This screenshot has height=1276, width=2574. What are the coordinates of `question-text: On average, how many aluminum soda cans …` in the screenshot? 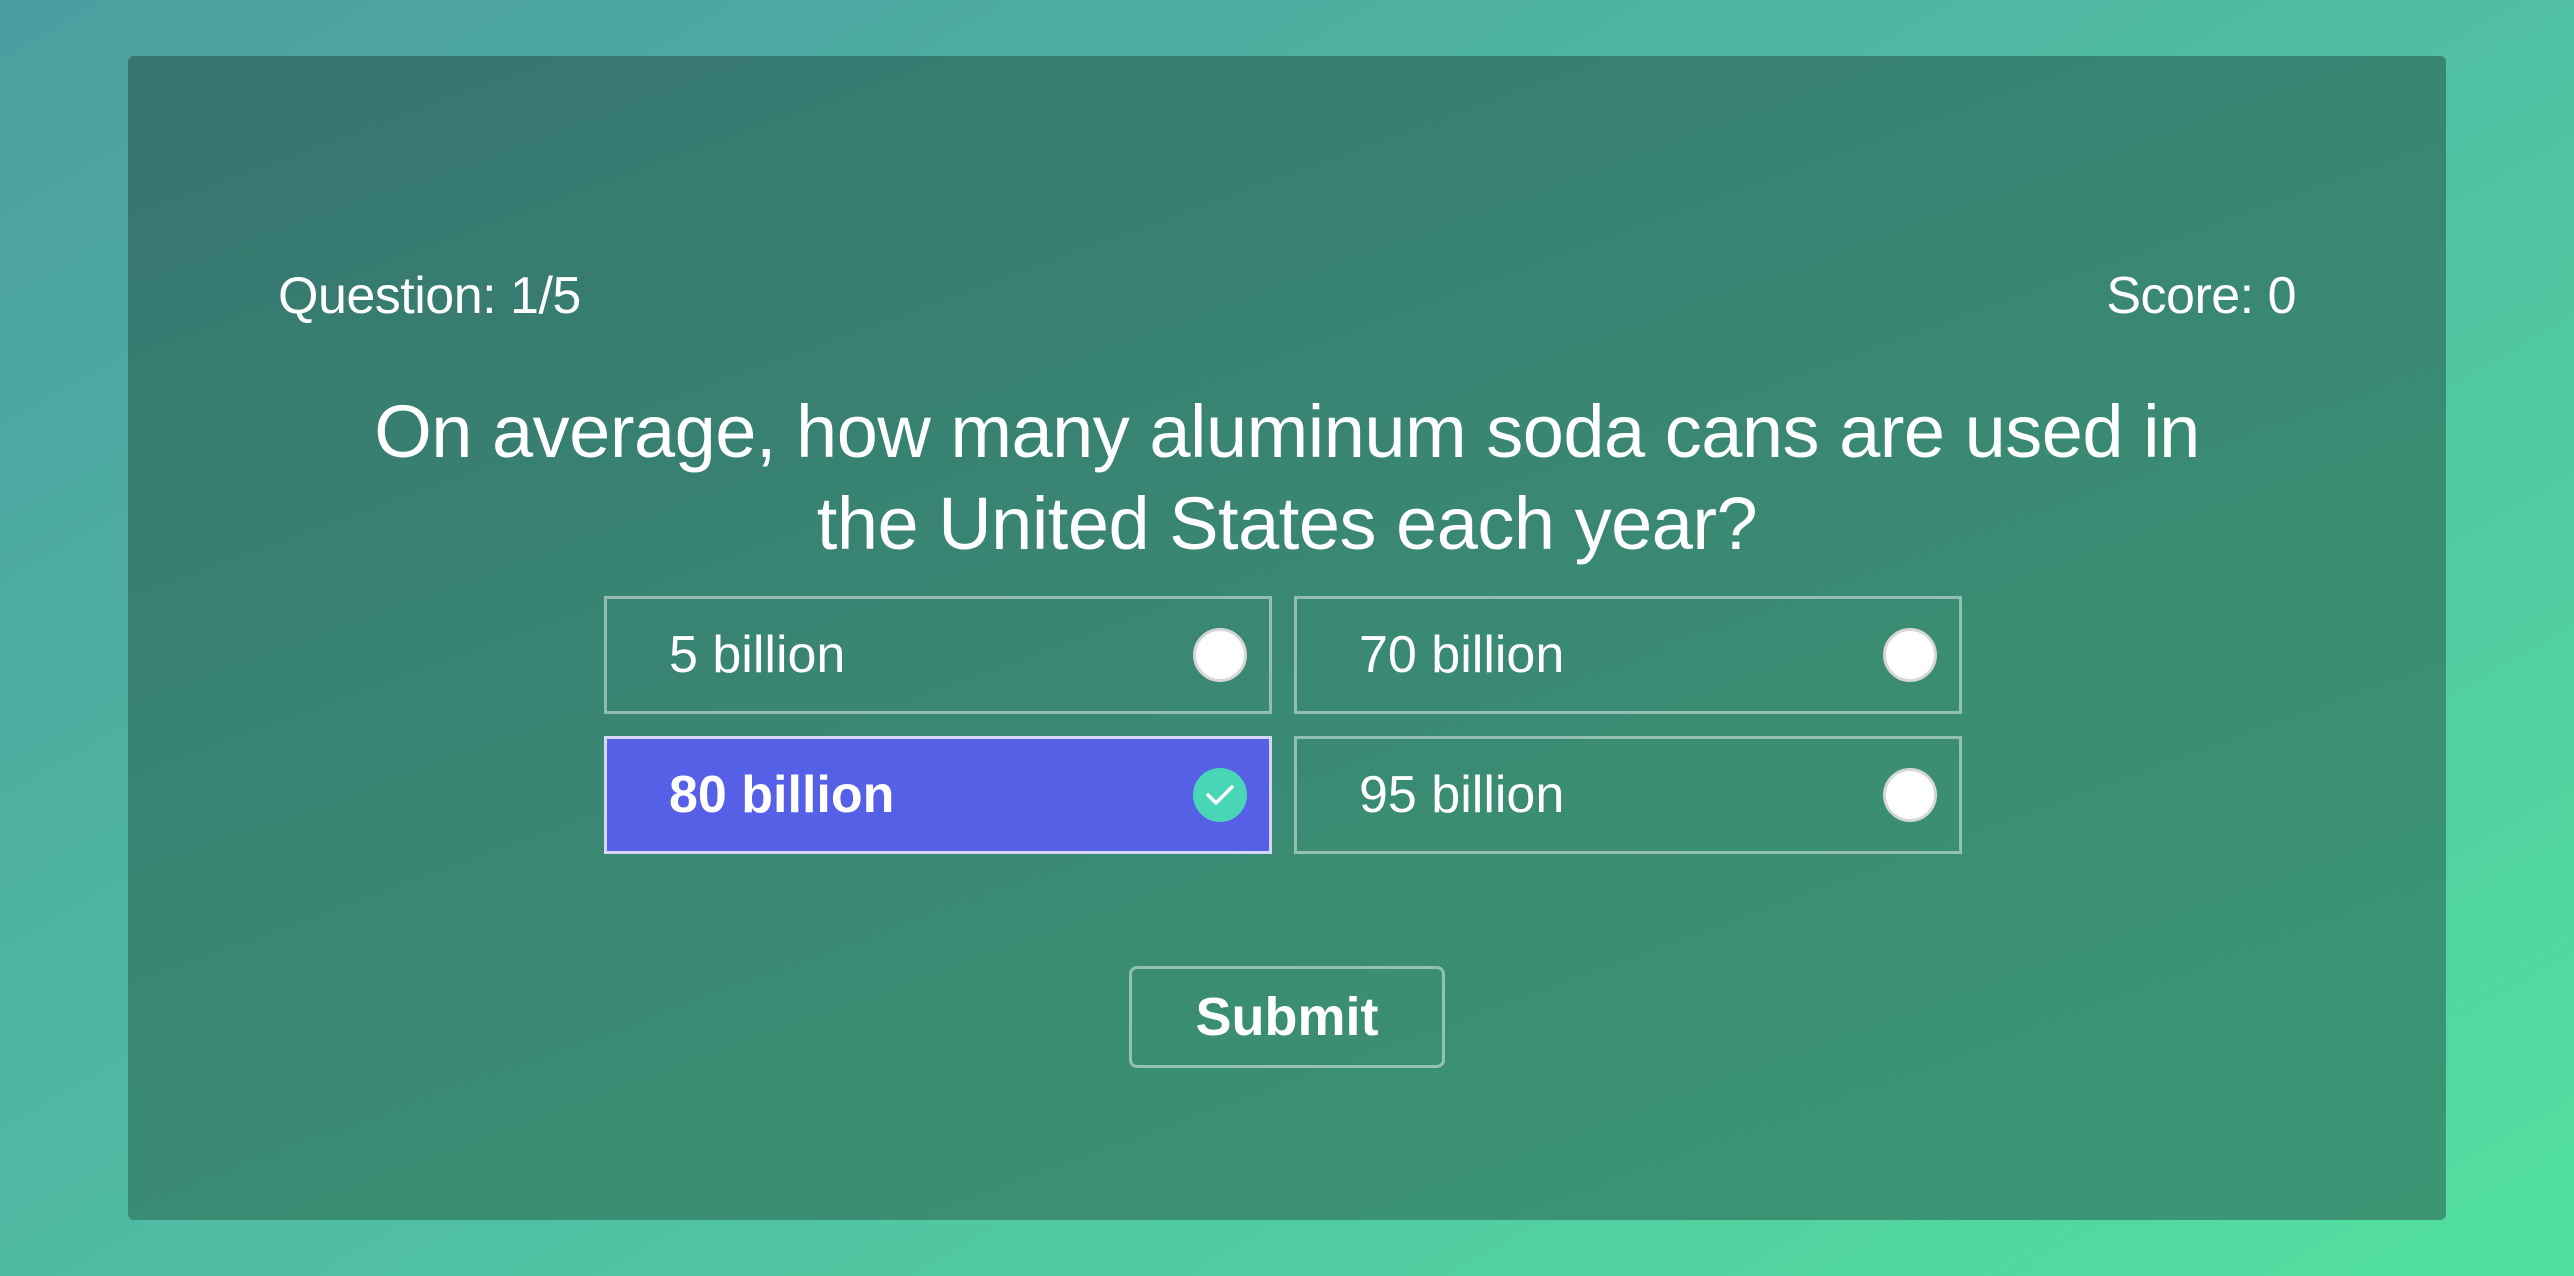 It's located at (1287, 477).